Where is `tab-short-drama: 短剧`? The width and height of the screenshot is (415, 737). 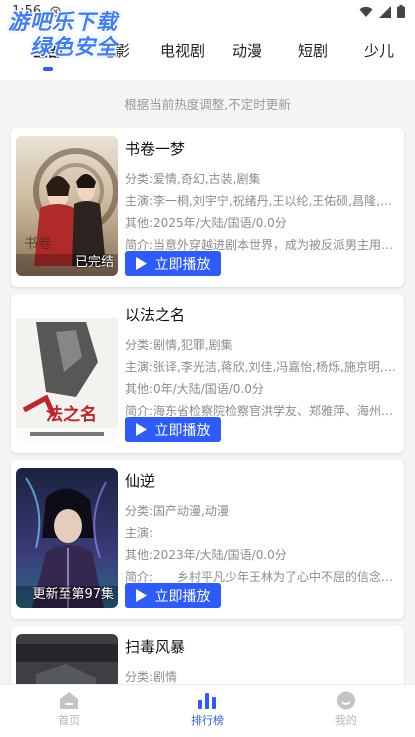 tab-short-drama: 短剧 is located at coordinates (313, 50).